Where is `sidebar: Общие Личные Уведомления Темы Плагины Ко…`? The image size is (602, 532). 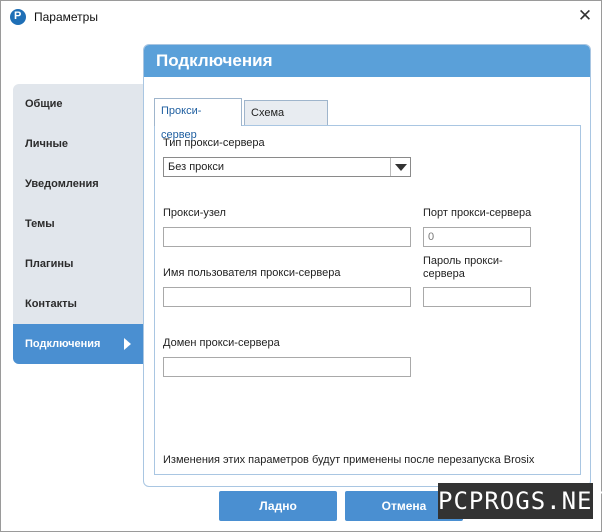
sidebar: Общие Личные Уведомления Темы Плагины Ко… is located at coordinates (78, 224).